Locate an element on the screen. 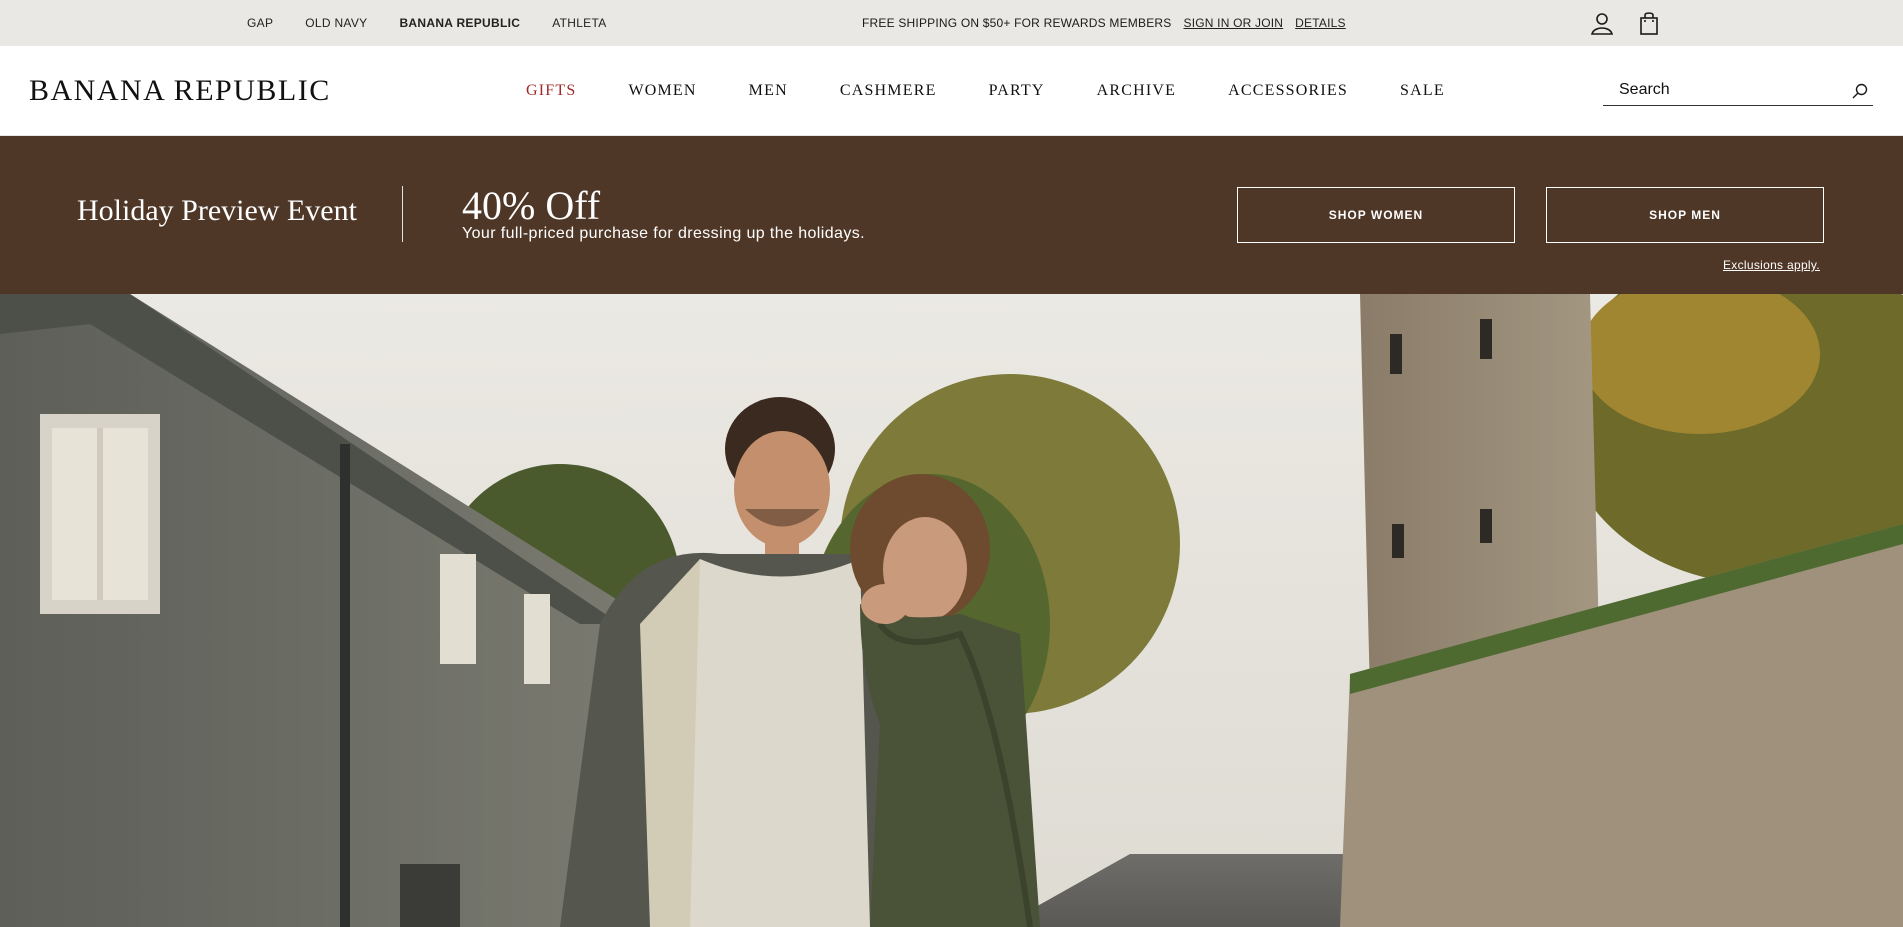  nav-item-accessories: ACCESSORIES is located at coordinates (1288, 91).